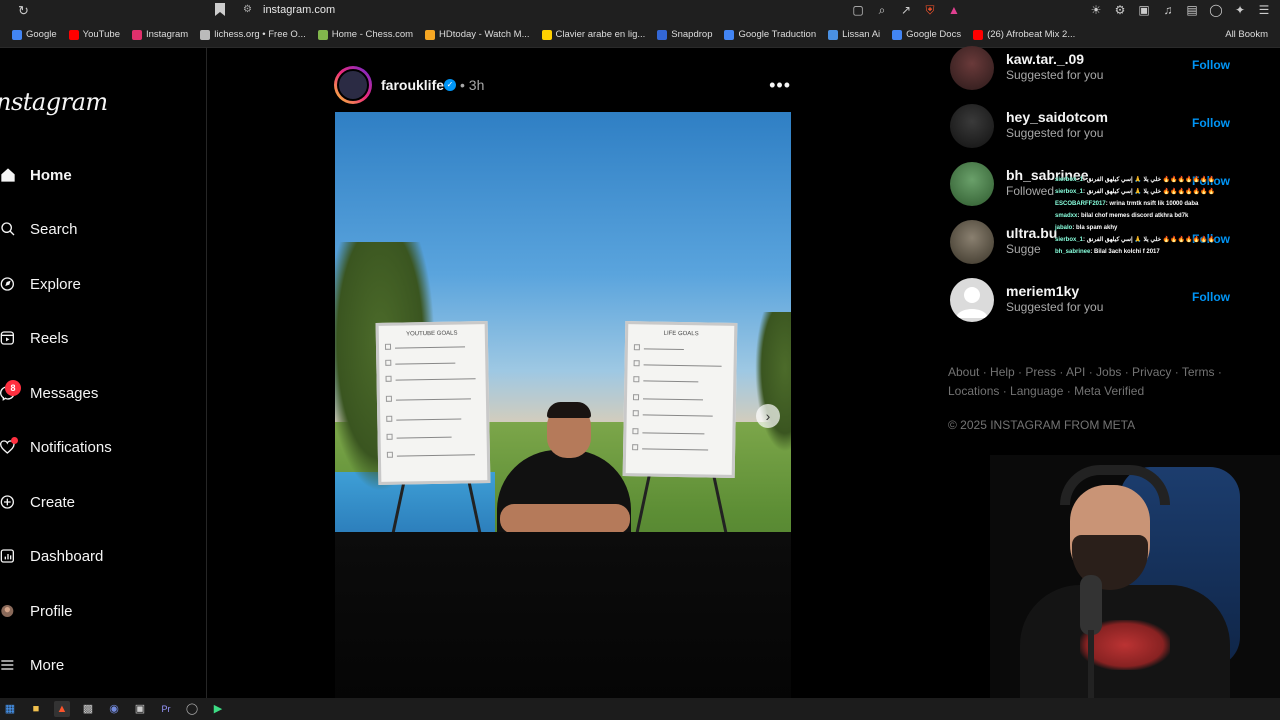  Describe the element at coordinates (954, 10) in the screenshot. I see `rewards-icon: ▲` at that location.